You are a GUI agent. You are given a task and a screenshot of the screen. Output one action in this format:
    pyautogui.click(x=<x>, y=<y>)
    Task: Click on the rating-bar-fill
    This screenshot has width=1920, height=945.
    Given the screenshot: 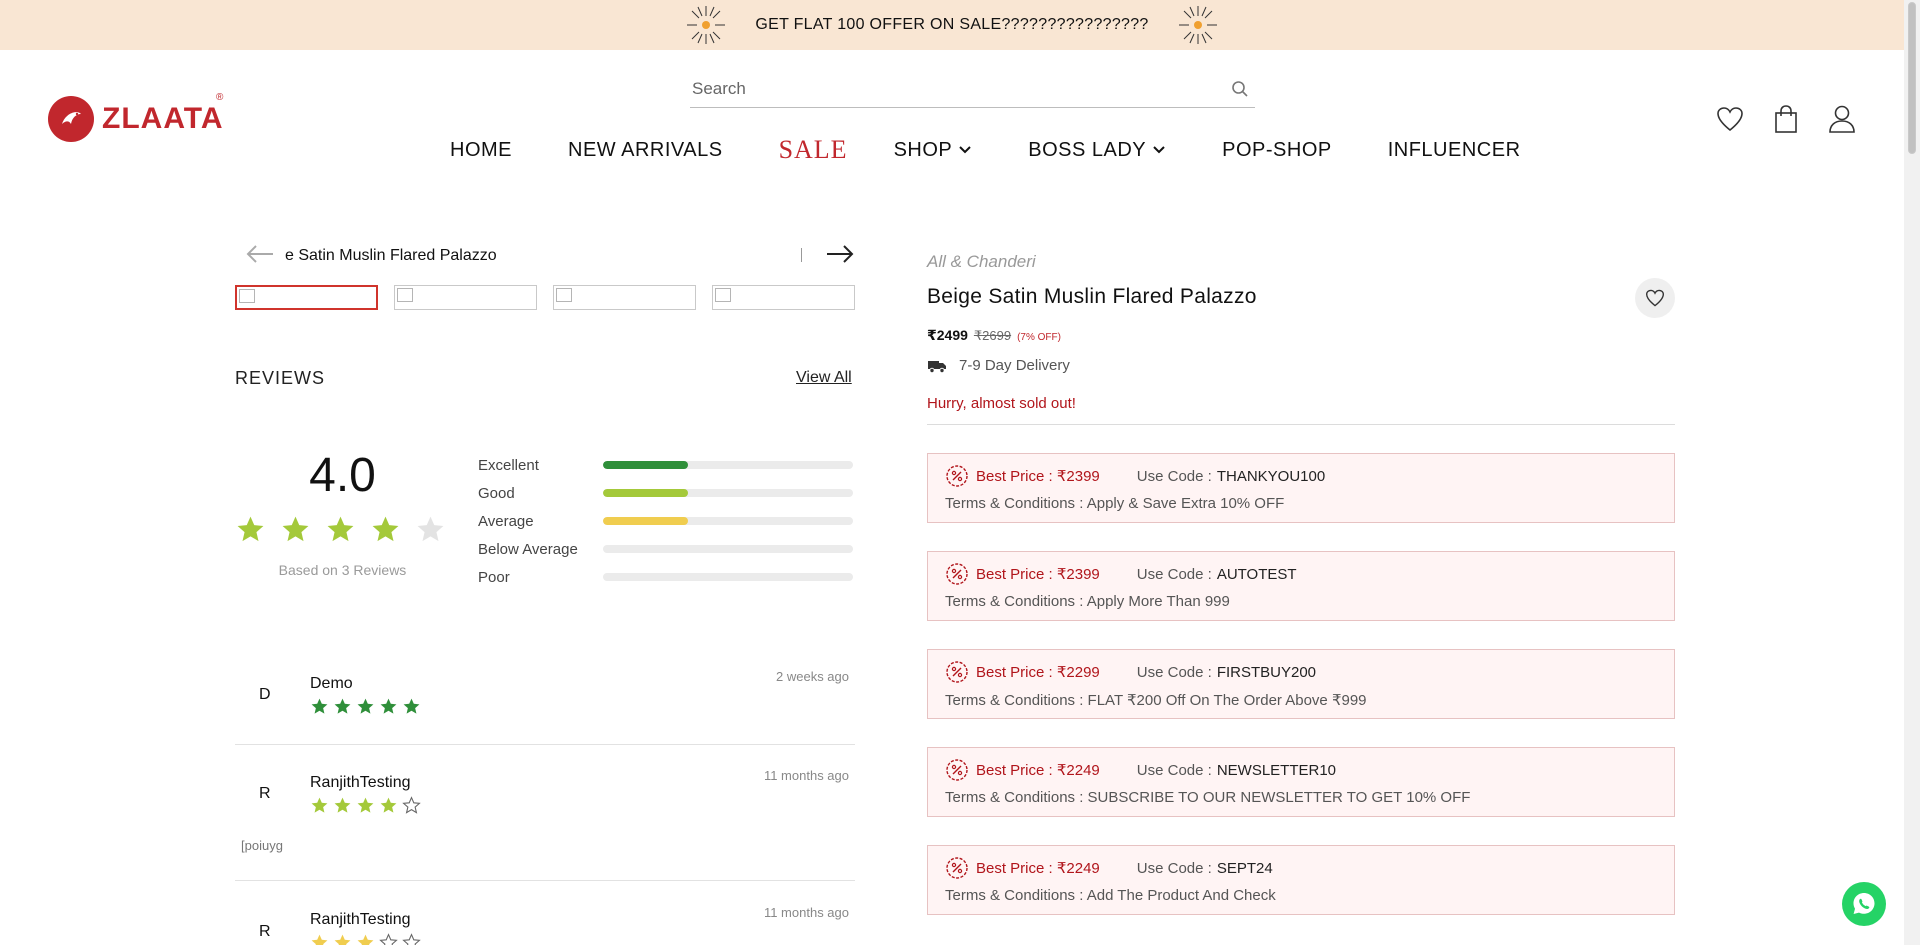 What is the action you would take?
    pyautogui.click(x=645, y=465)
    